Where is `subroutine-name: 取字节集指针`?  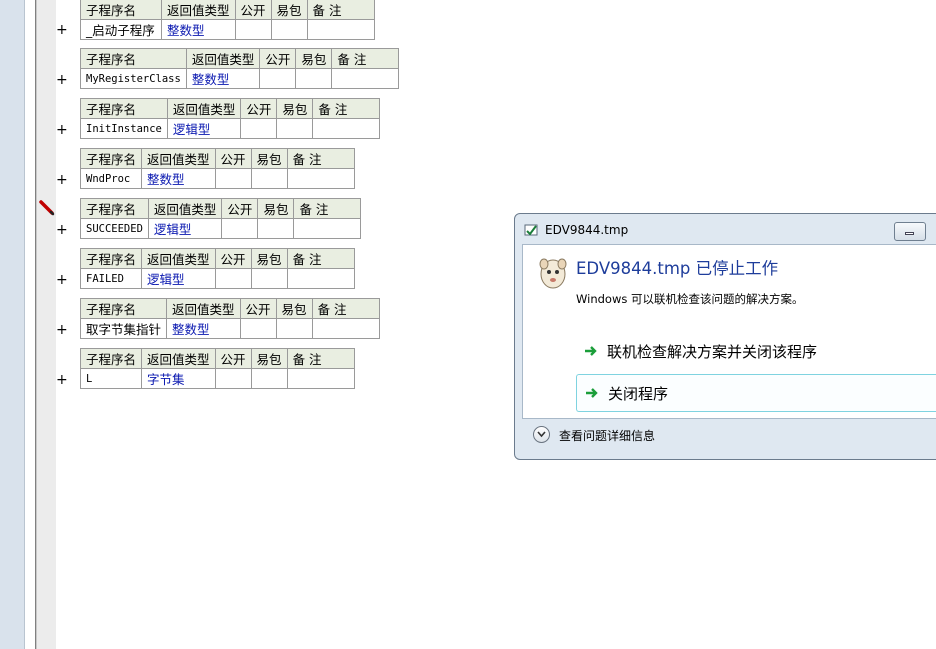
subroutine-name: 取字节集指针 is located at coordinates (123, 328).